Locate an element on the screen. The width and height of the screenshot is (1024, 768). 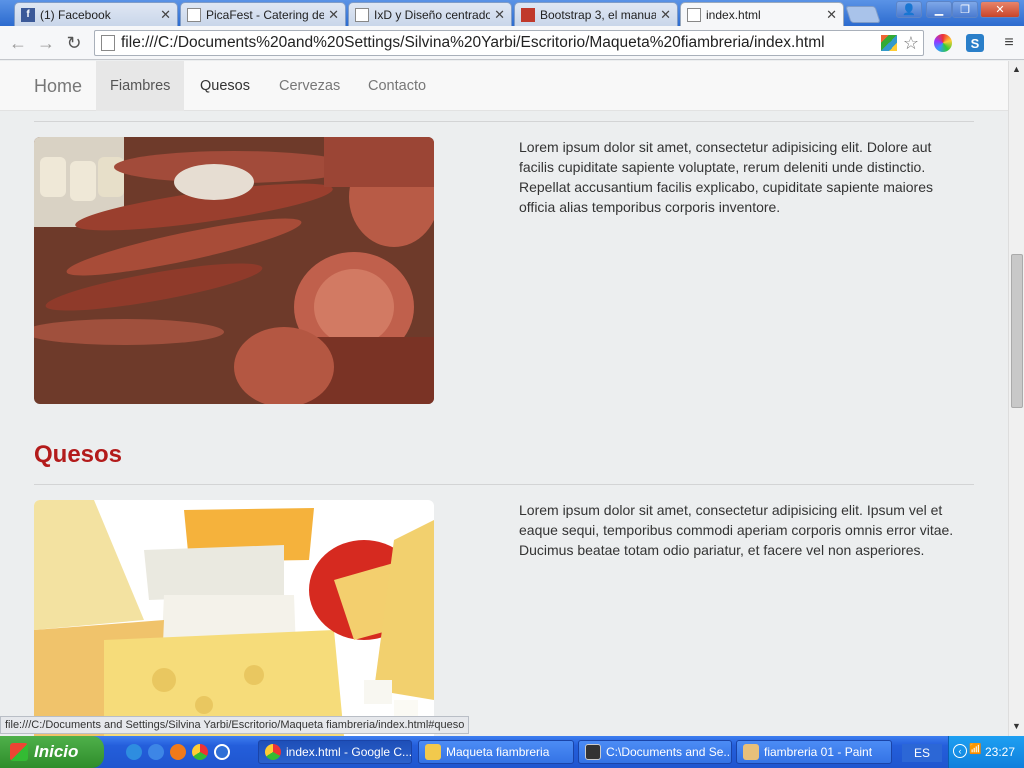
start-label: Inicio is located at coordinates (56, 751).